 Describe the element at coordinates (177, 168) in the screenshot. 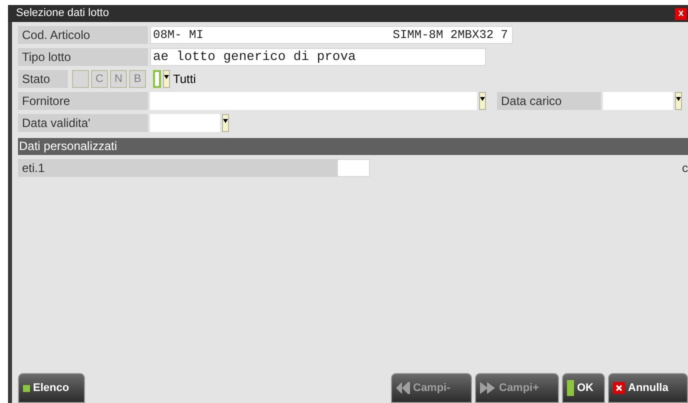

I see `field-label: eti.1` at that location.